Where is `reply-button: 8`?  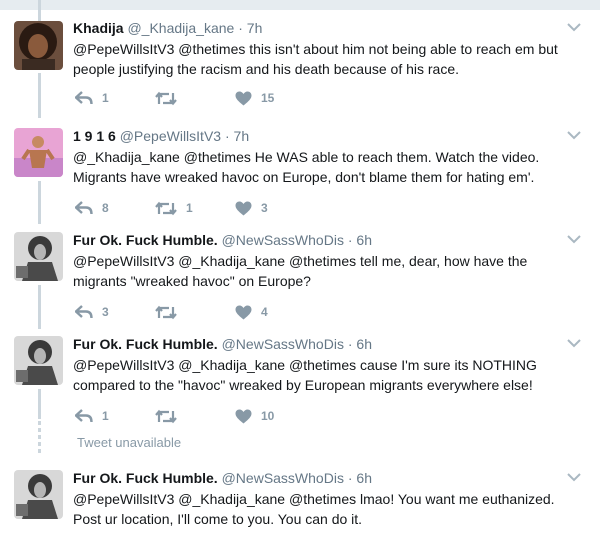 reply-button: 8 is located at coordinates (92, 208).